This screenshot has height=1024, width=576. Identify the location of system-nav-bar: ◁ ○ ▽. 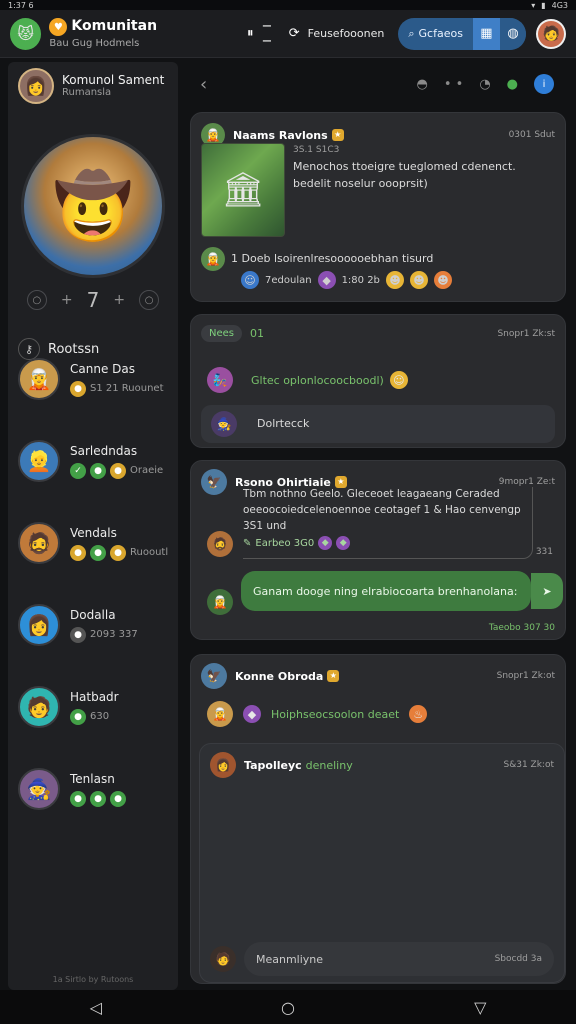
(288, 1007).